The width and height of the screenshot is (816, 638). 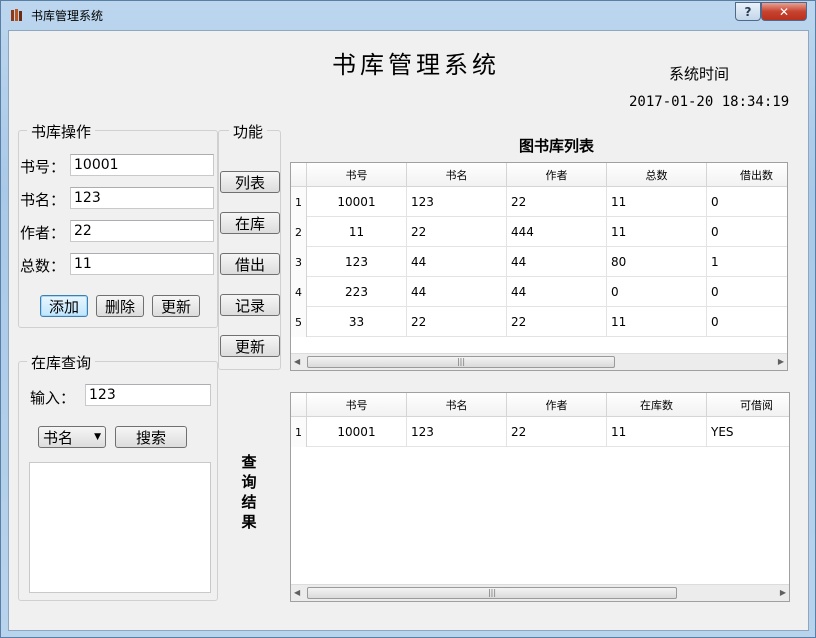 I want to click on borrow-button: 借出, so click(x=250, y=264).